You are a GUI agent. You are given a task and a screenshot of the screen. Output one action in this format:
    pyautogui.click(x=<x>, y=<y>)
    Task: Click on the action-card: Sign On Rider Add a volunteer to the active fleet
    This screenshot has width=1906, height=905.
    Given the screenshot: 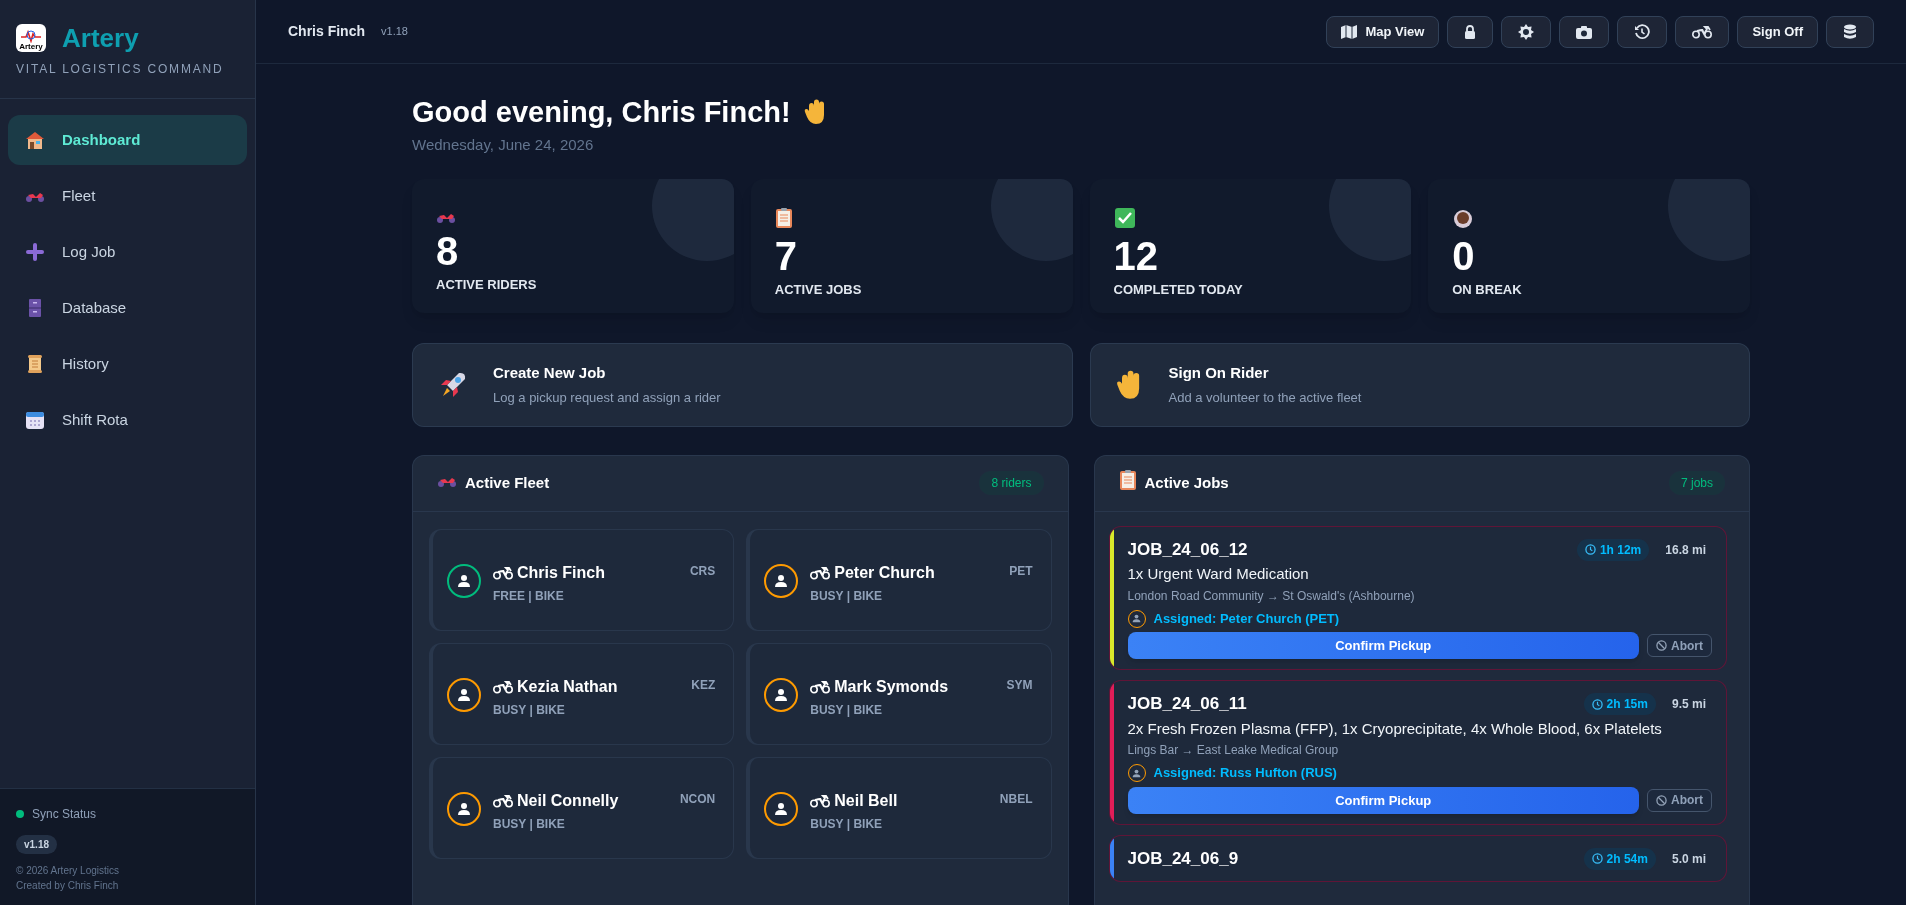 What is the action you would take?
    pyautogui.click(x=1419, y=384)
    